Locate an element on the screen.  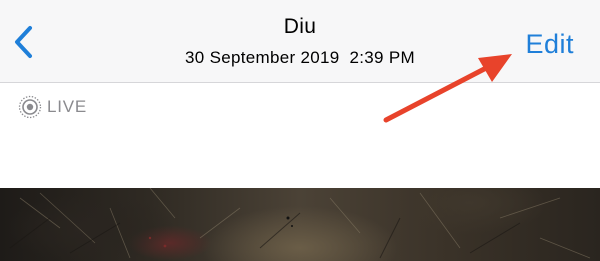
live-photo-badge: LIVE is located at coordinates (52, 107).